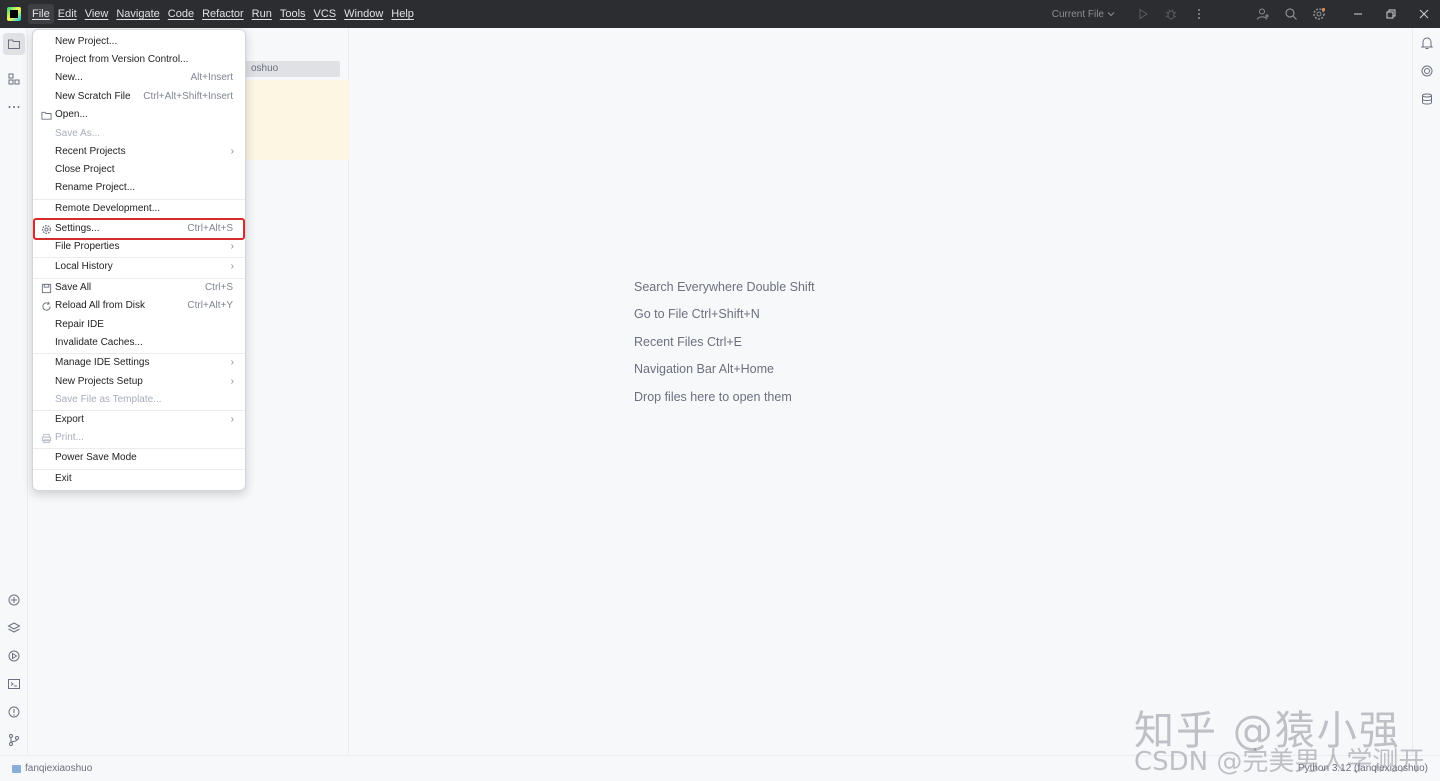 The width and height of the screenshot is (1440, 781). I want to click on search-icon, so click(1291, 14).